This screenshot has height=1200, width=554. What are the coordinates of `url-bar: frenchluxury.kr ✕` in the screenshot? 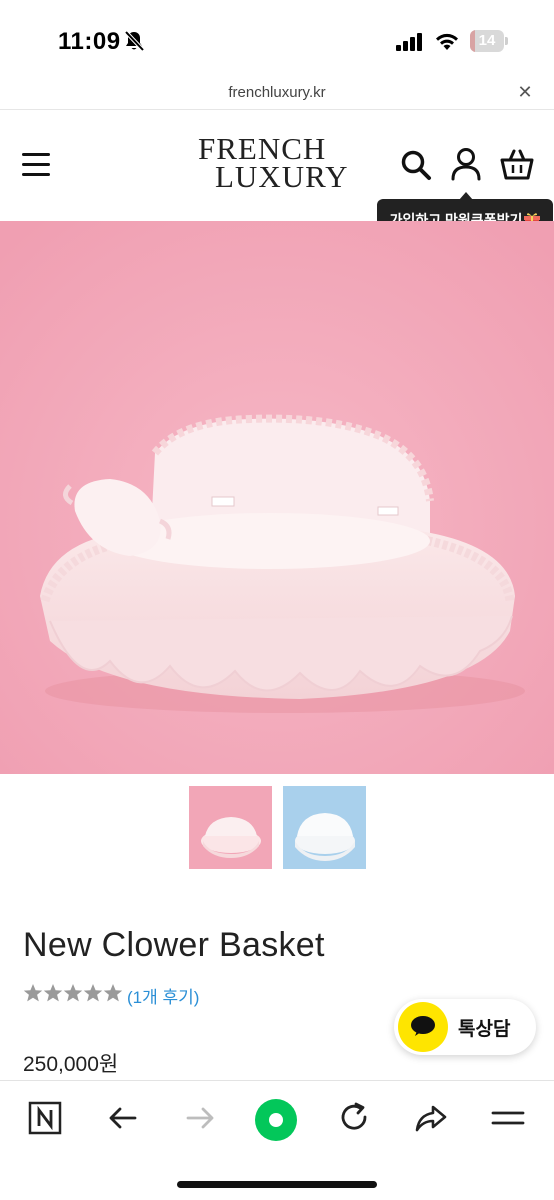 It's located at (277, 95).